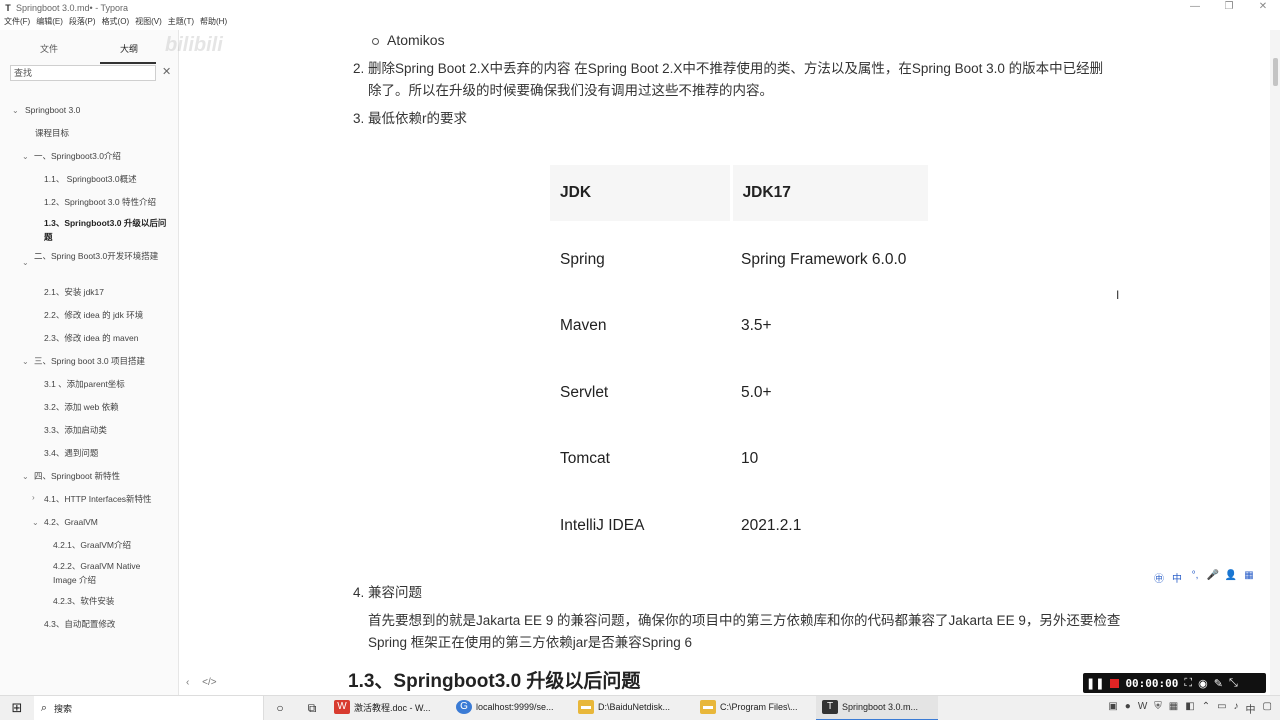 This screenshot has width=1280, height=720. Describe the element at coordinates (830, 193) in the screenshot. I see `table-header-cell: JDK17` at that location.